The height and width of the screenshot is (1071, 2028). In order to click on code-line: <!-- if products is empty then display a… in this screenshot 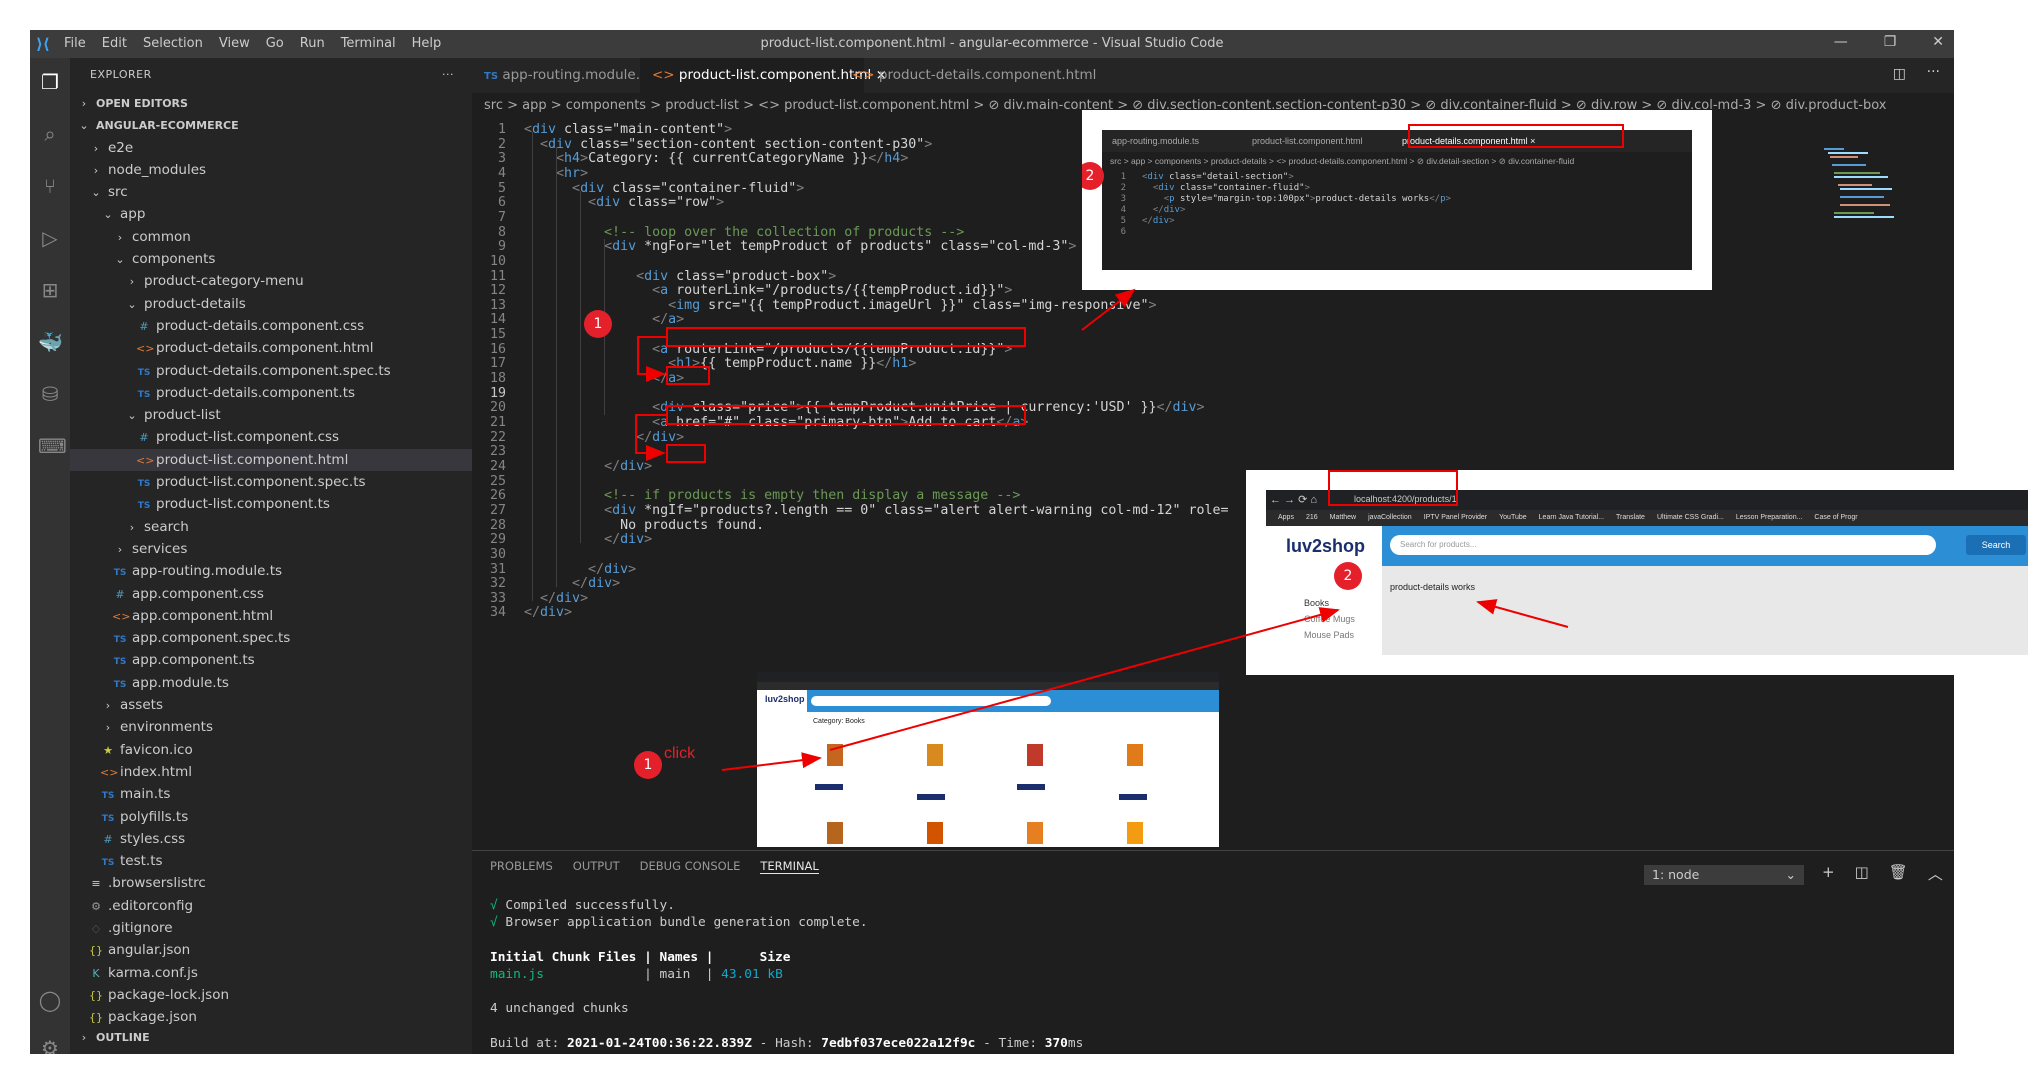, I will do `click(772, 495)`.